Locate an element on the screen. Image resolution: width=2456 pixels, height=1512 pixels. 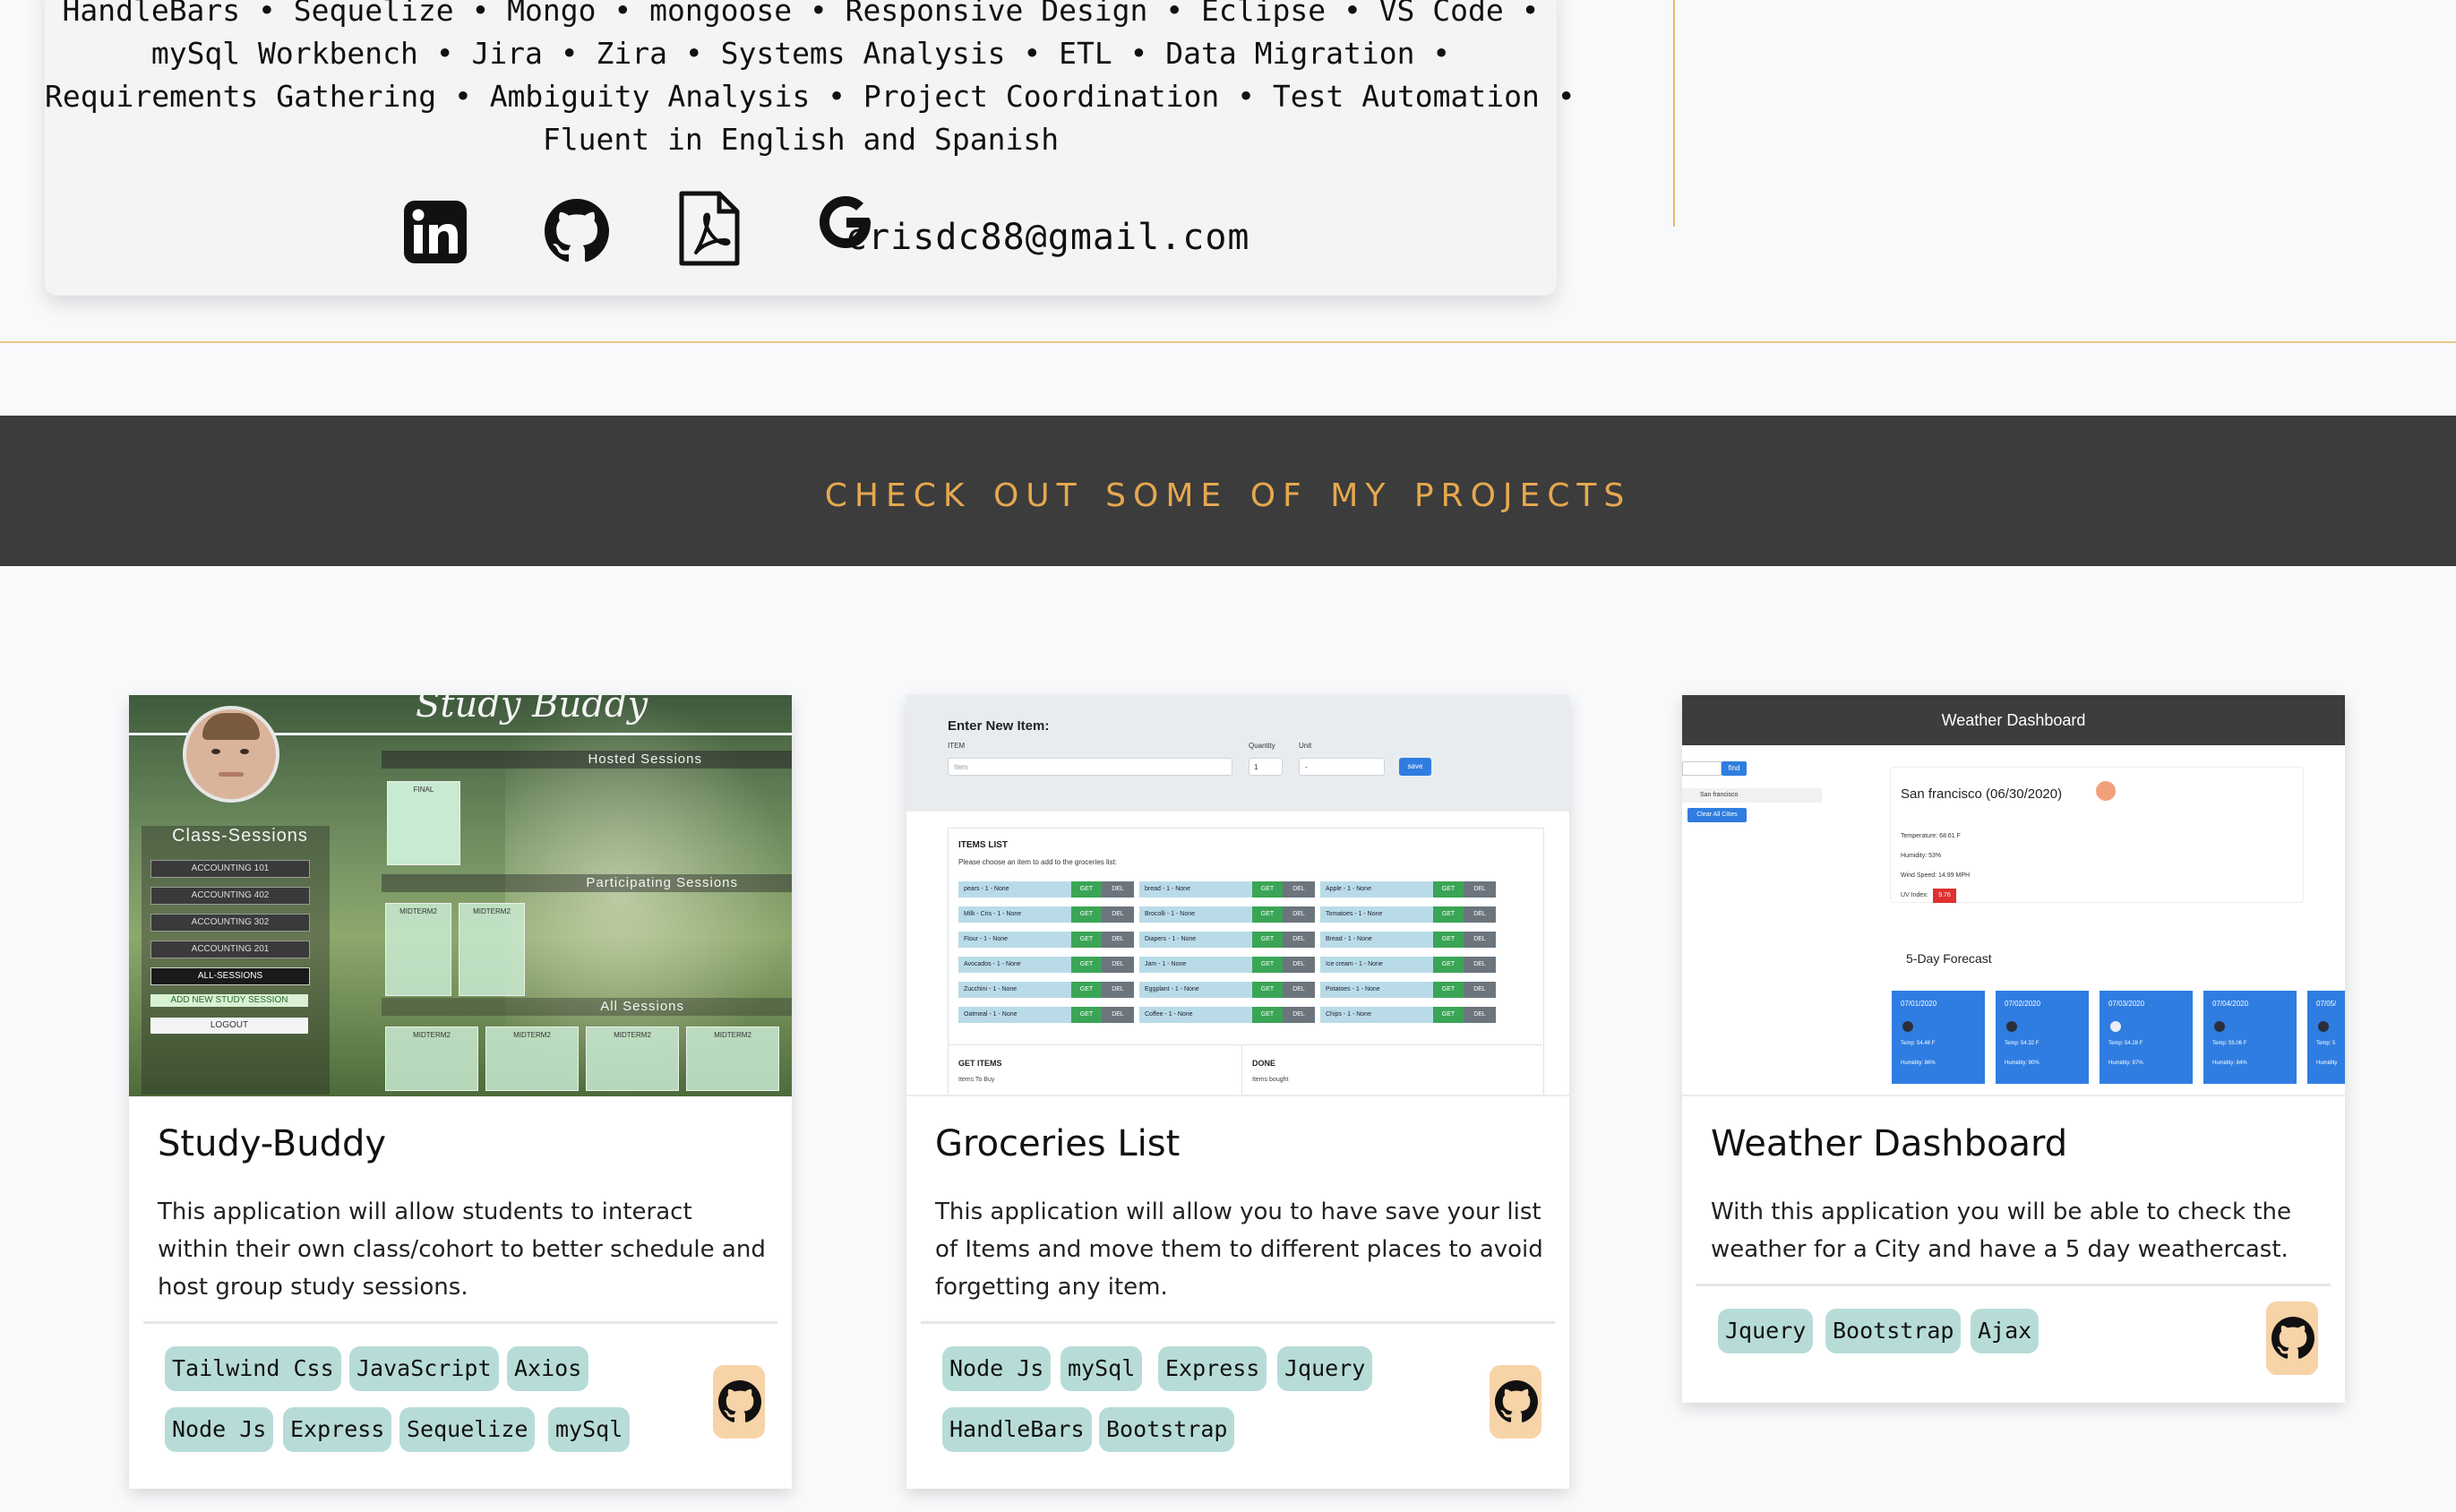
sidebar-item: ACCOUNTING 101 is located at coordinates (230, 869).